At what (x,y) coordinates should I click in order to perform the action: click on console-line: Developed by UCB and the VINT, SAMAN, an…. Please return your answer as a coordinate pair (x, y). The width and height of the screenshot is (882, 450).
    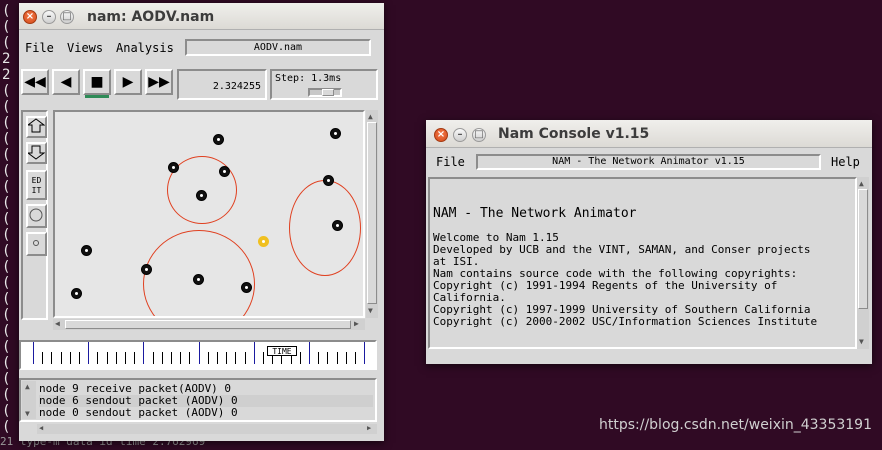
    Looking at the image, I should click on (622, 249).